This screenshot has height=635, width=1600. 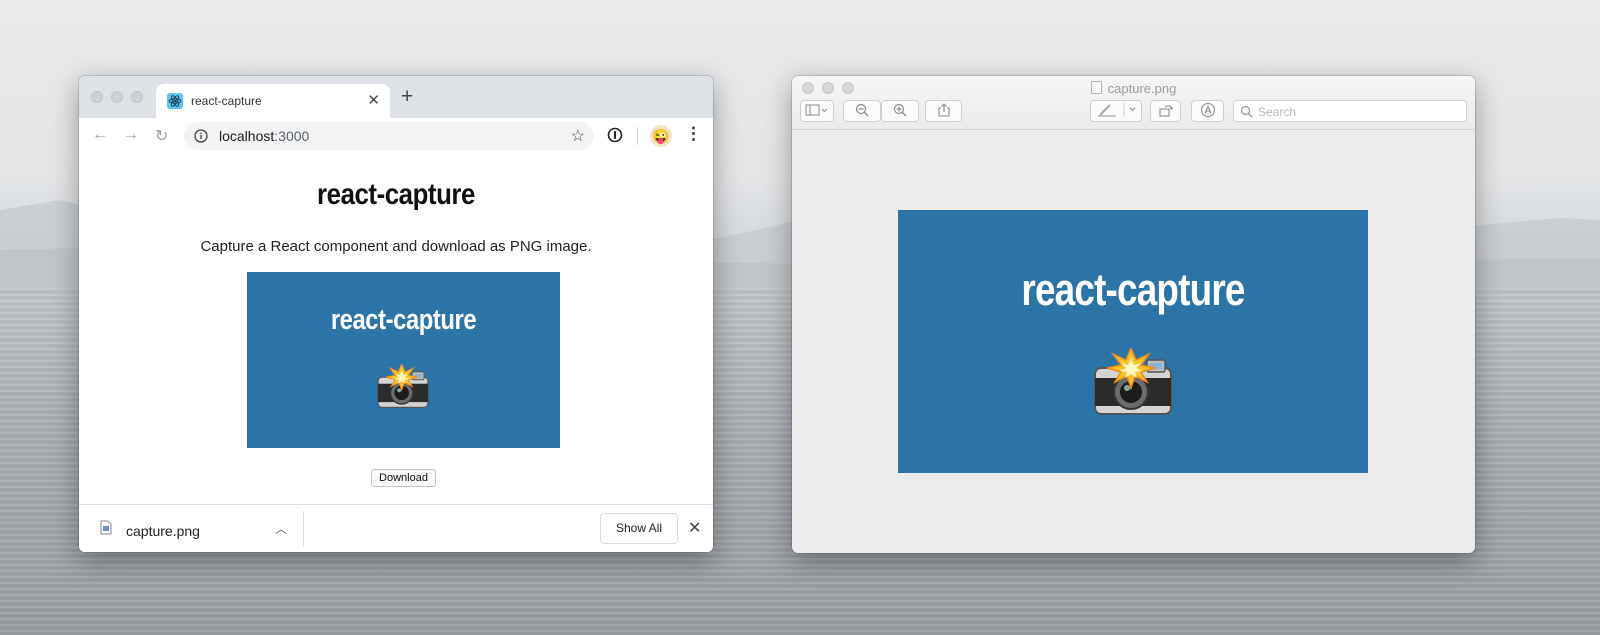 What do you see at coordinates (403, 320) in the screenshot?
I see `card-title: react-capture` at bounding box center [403, 320].